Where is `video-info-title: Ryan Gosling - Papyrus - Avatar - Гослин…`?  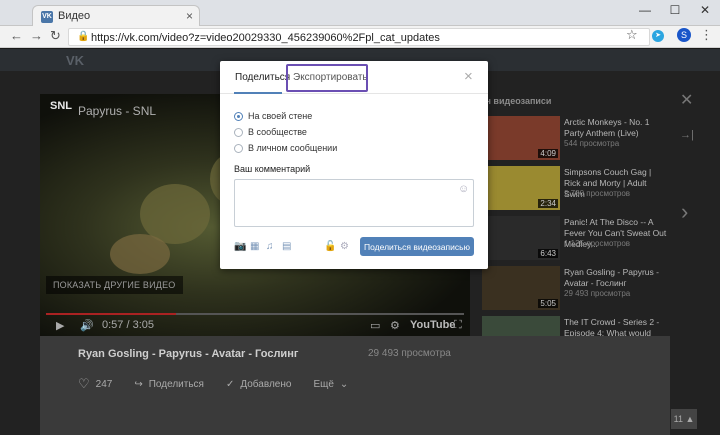
video-info-title: Ryan Gosling - Papyrus - Avatar - Гослин… is located at coordinates (188, 354).